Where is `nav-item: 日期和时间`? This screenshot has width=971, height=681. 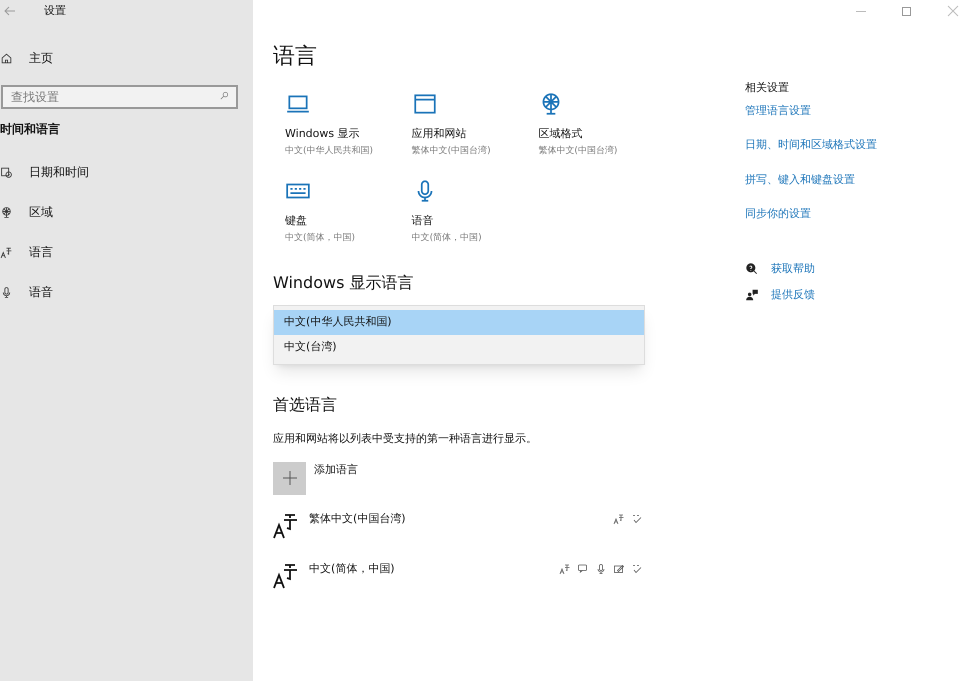
nav-item: 日期和时间 is located at coordinates (126, 172).